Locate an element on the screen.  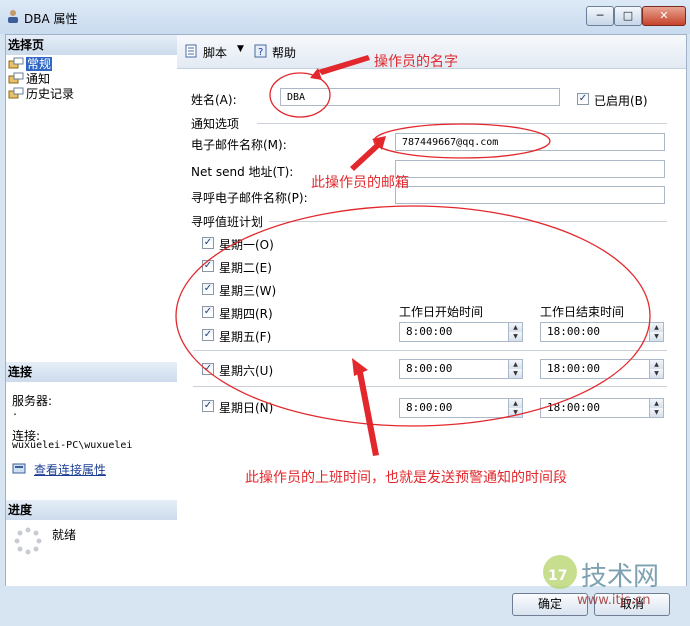
email-highlight-ellipse is located at coordinates (462, 141).